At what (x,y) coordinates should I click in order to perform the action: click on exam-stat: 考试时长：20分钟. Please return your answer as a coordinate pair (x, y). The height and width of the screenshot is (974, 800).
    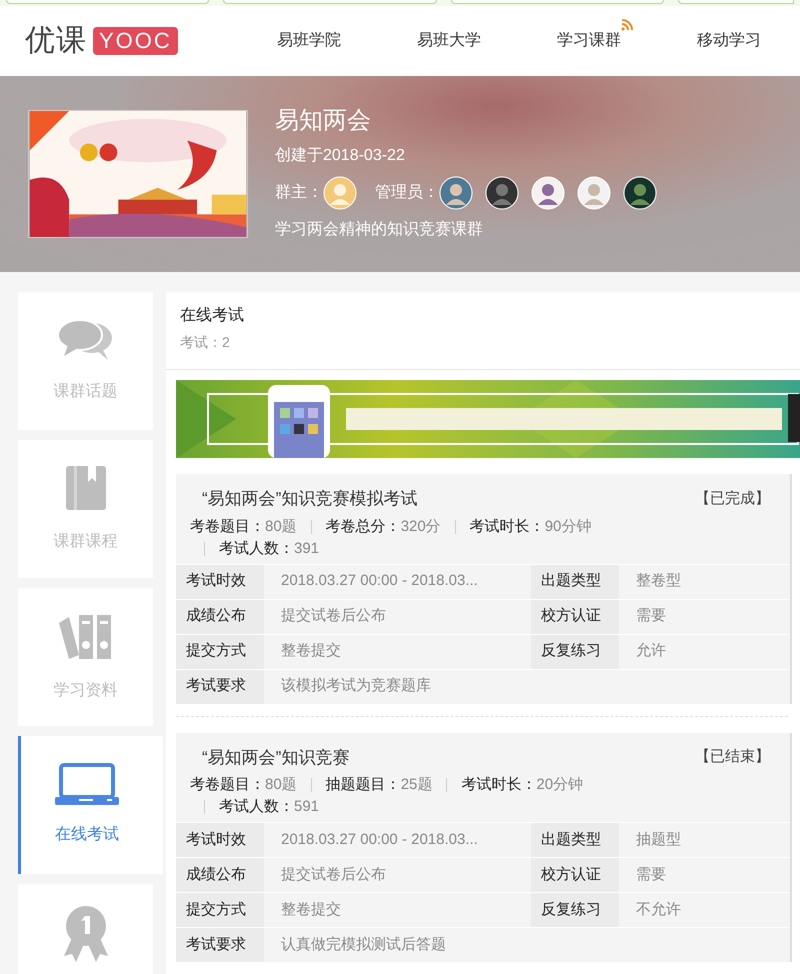
    Looking at the image, I should click on (522, 785).